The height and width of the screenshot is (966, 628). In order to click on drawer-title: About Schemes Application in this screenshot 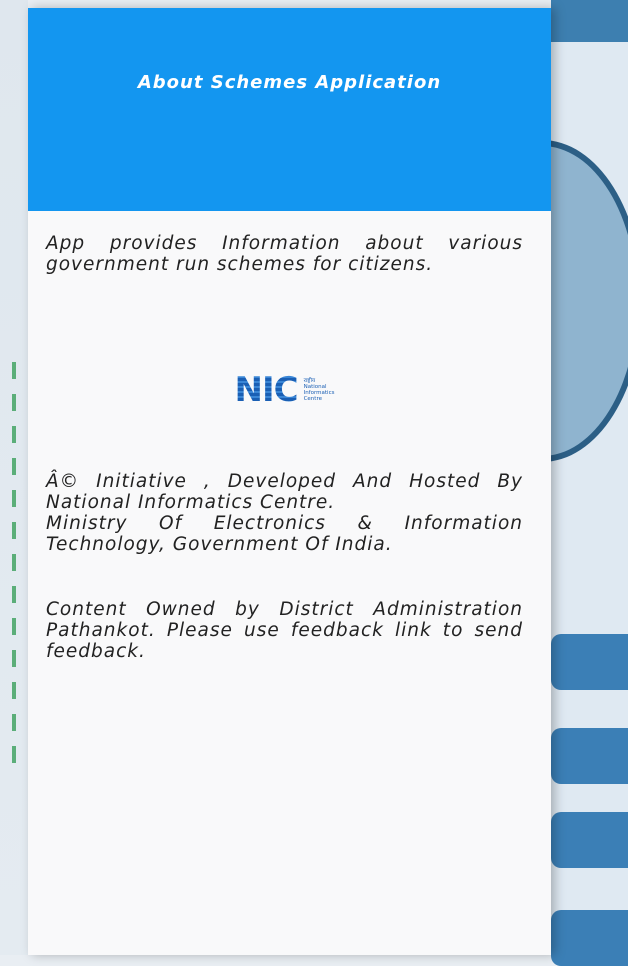, I will do `click(289, 82)`.